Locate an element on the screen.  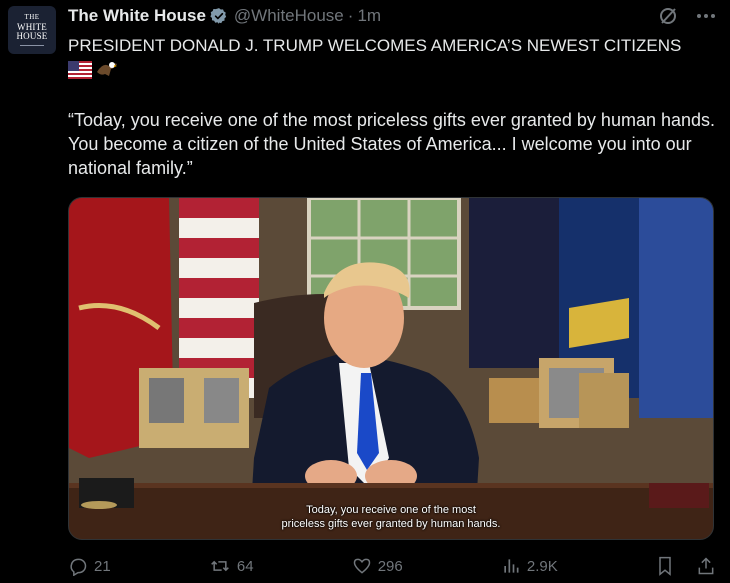
eagle-icon is located at coordinates (107, 69).